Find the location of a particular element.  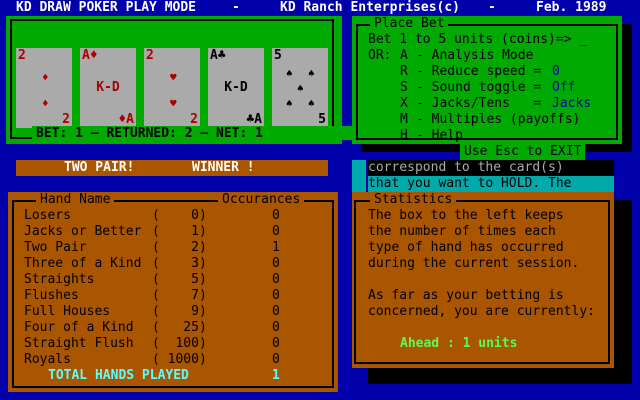

hand-payout: ( 7) is located at coordinates (179, 295).